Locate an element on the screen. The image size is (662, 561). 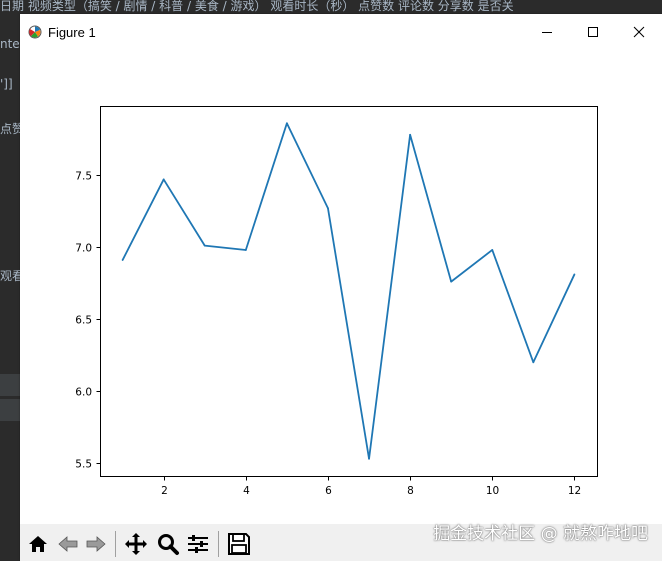
configure-subplots-button is located at coordinates (198, 544).